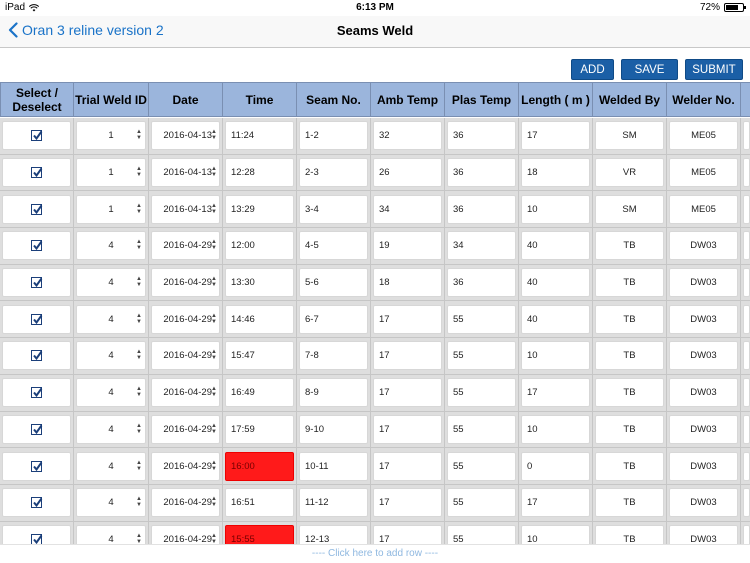 The width and height of the screenshot is (750, 563). What do you see at coordinates (259, 319) in the screenshot?
I see `time-field: 14:46` at bounding box center [259, 319].